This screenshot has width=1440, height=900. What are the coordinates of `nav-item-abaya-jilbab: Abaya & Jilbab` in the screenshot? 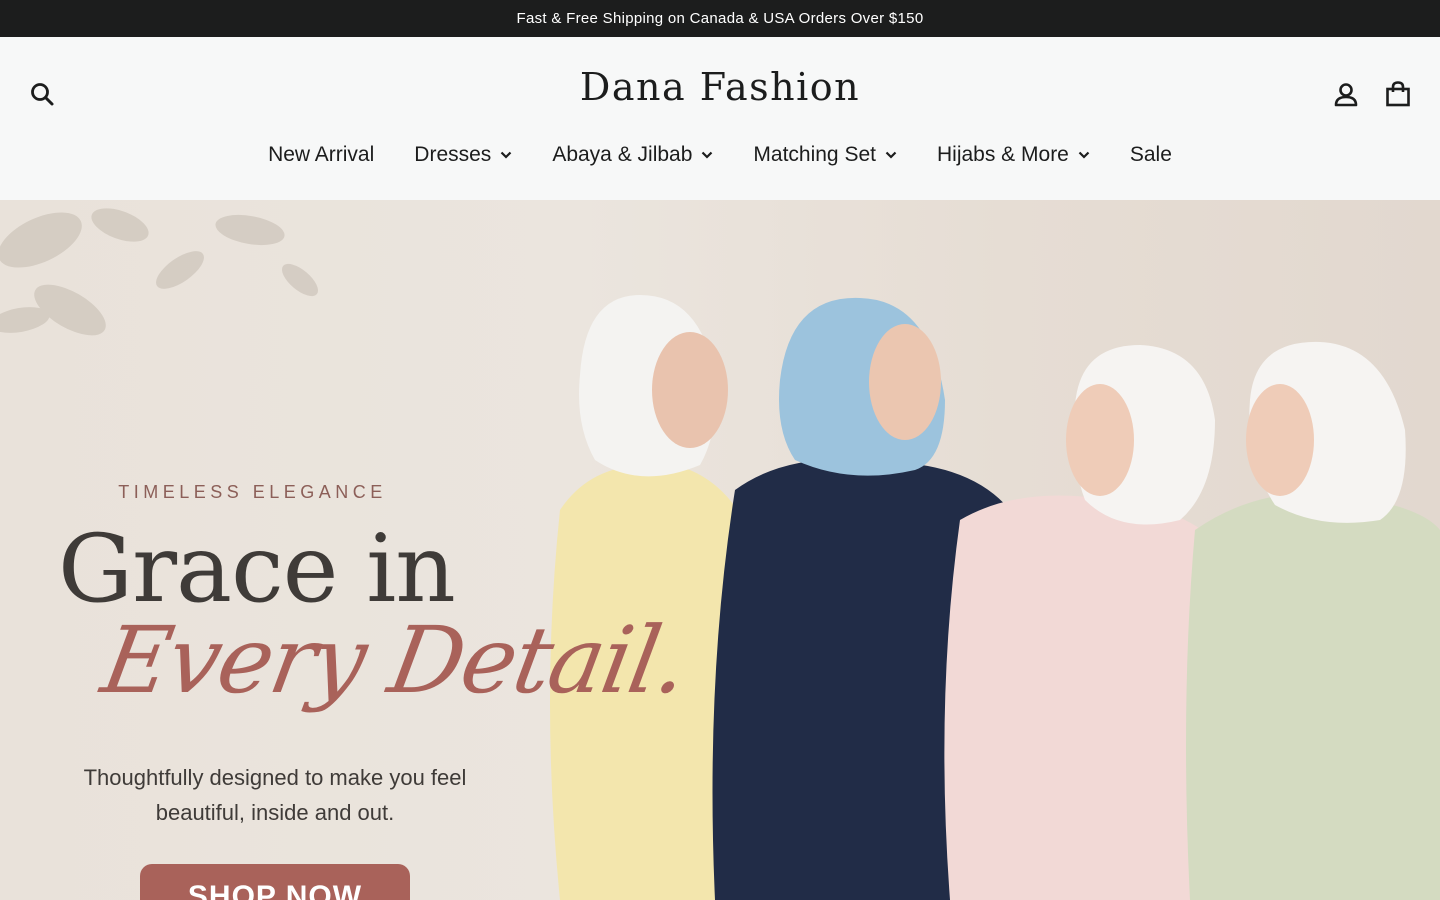 It's located at (632, 155).